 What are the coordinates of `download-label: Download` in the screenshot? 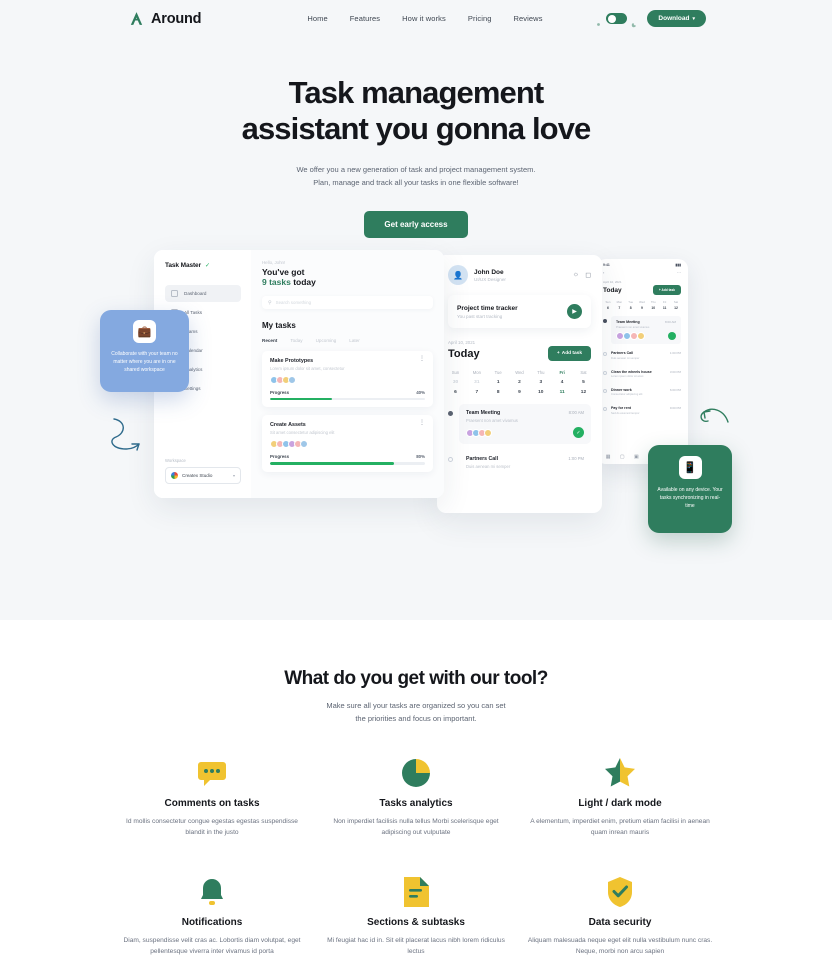 It's located at (674, 18).